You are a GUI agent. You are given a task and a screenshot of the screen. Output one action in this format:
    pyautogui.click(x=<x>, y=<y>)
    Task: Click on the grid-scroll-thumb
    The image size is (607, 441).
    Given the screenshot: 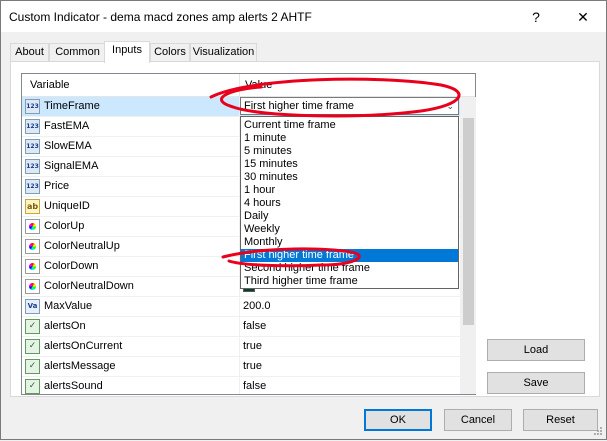 What is the action you would take?
    pyautogui.click(x=468, y=221)
    